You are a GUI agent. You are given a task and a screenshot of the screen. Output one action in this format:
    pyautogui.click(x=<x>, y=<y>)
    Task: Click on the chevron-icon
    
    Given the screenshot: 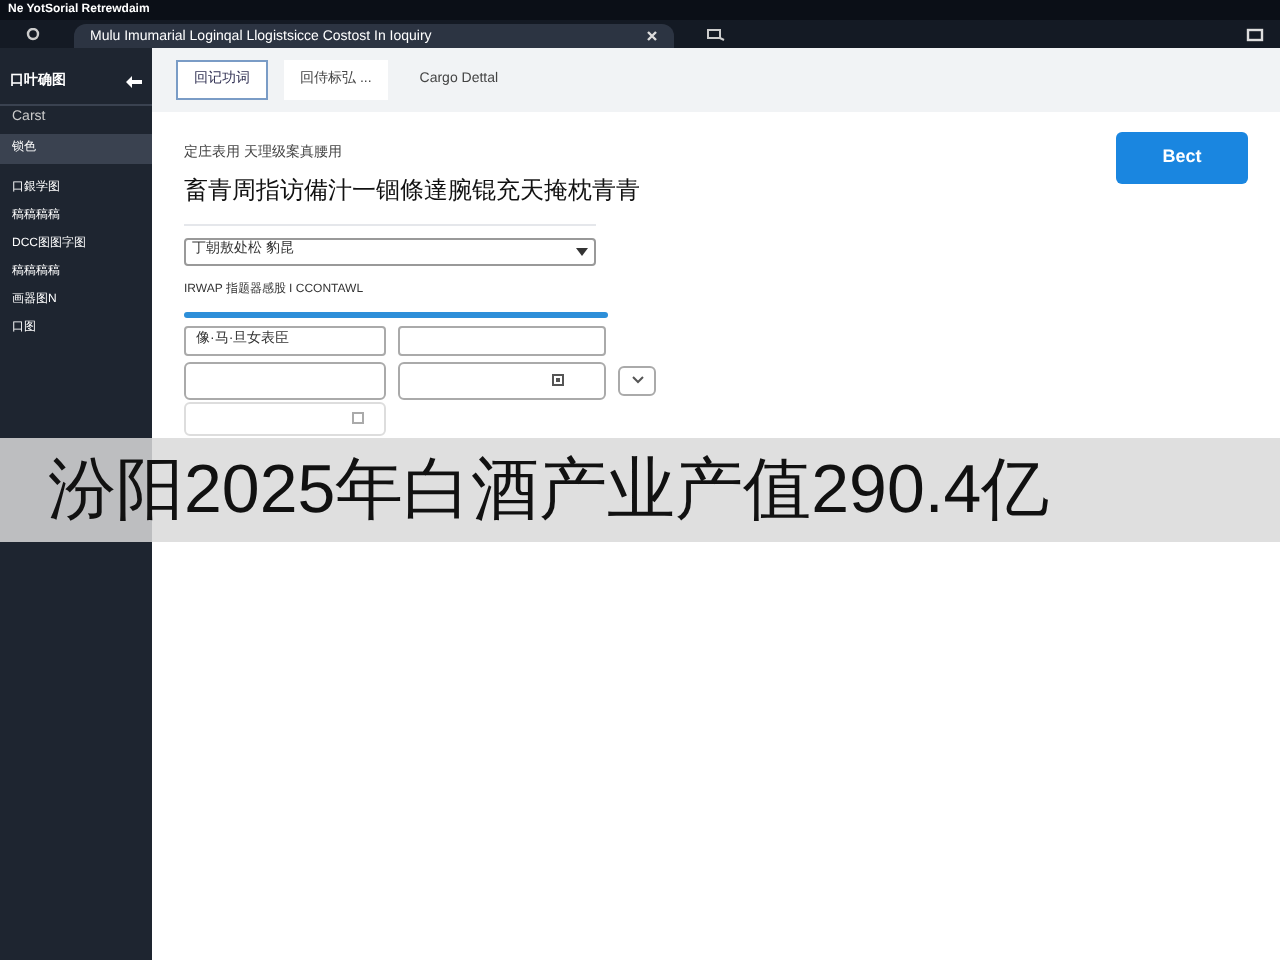 What is the action you would take?
    pyautogui.click(x=637, y=380)
    